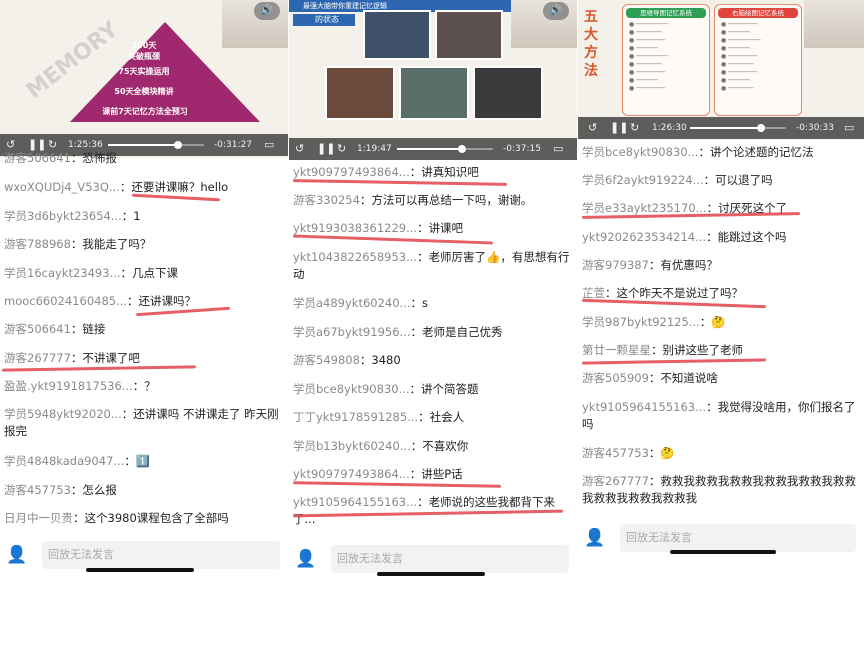 This screenshot has width=864, height=647. Describe the element at coordinates (442, 474) in the screenshot. I see `message-text: 讲些P话` at that location.